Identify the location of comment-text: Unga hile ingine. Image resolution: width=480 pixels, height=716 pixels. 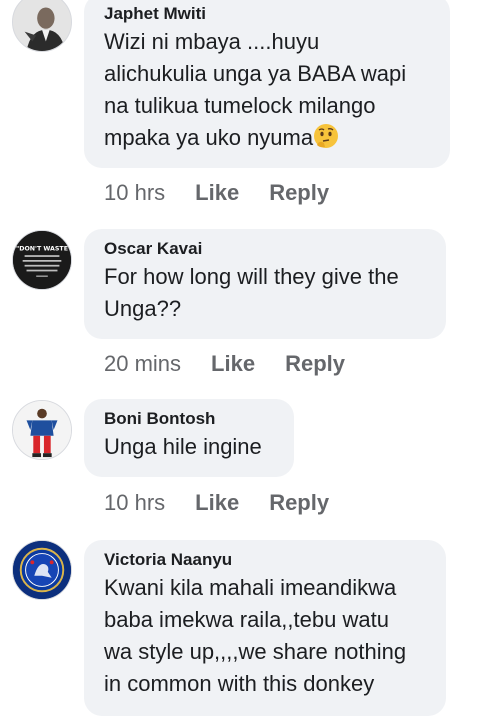
(189, 447).